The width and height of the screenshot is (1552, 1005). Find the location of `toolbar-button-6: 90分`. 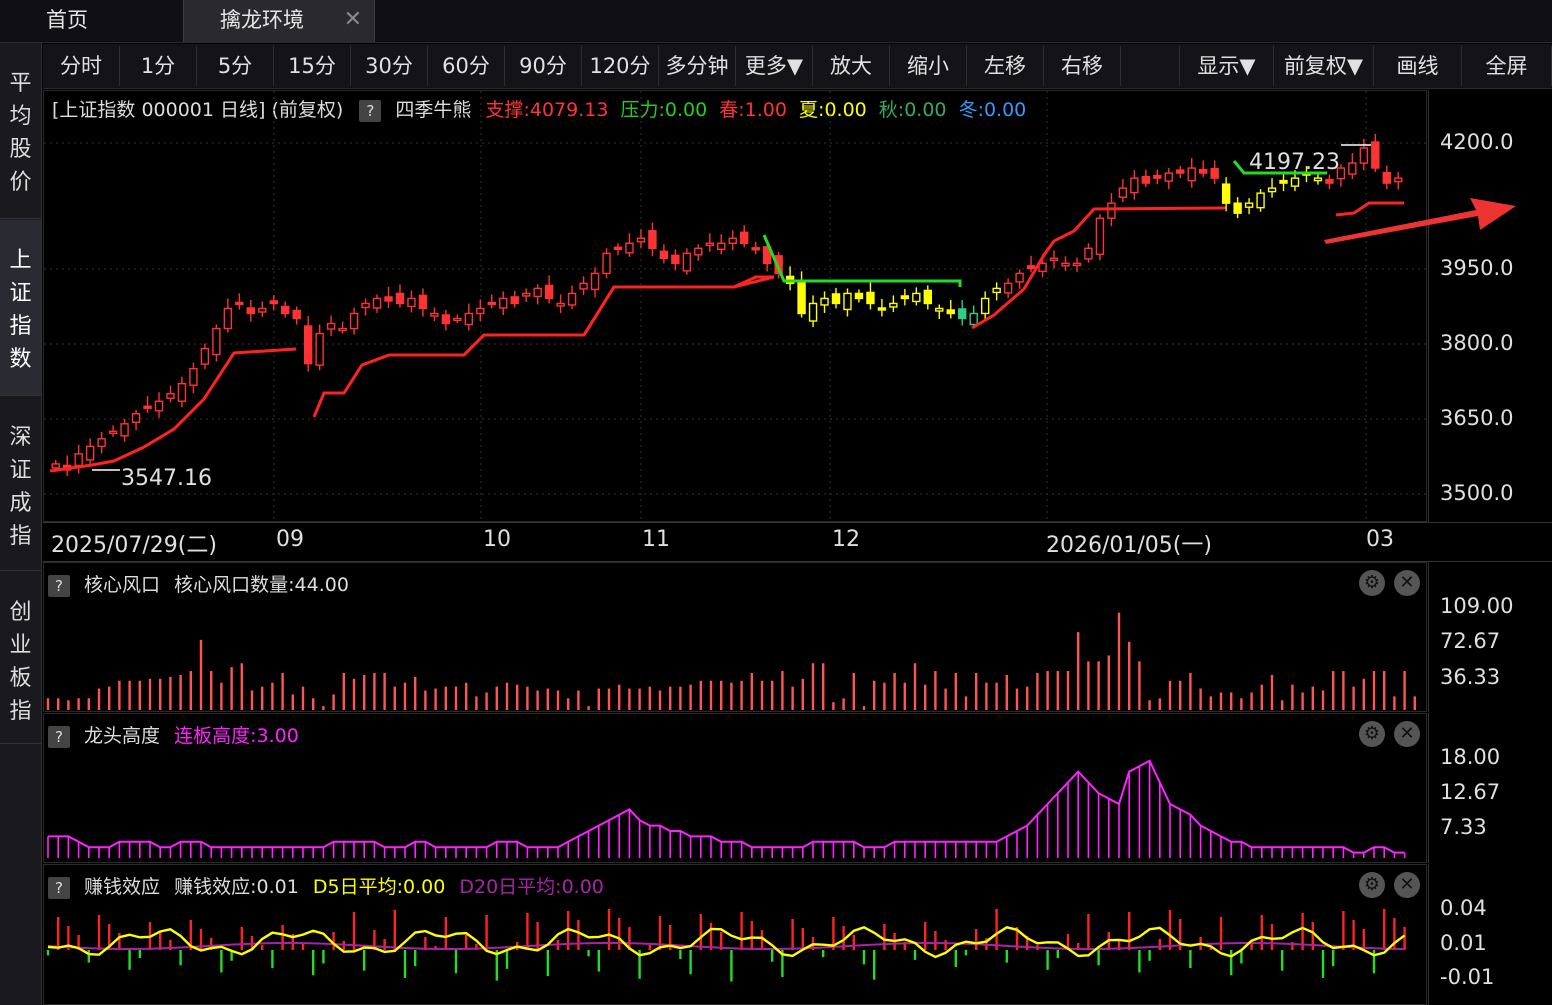

toolbar-button-6: 90分 is located at coordinates (543, 66).